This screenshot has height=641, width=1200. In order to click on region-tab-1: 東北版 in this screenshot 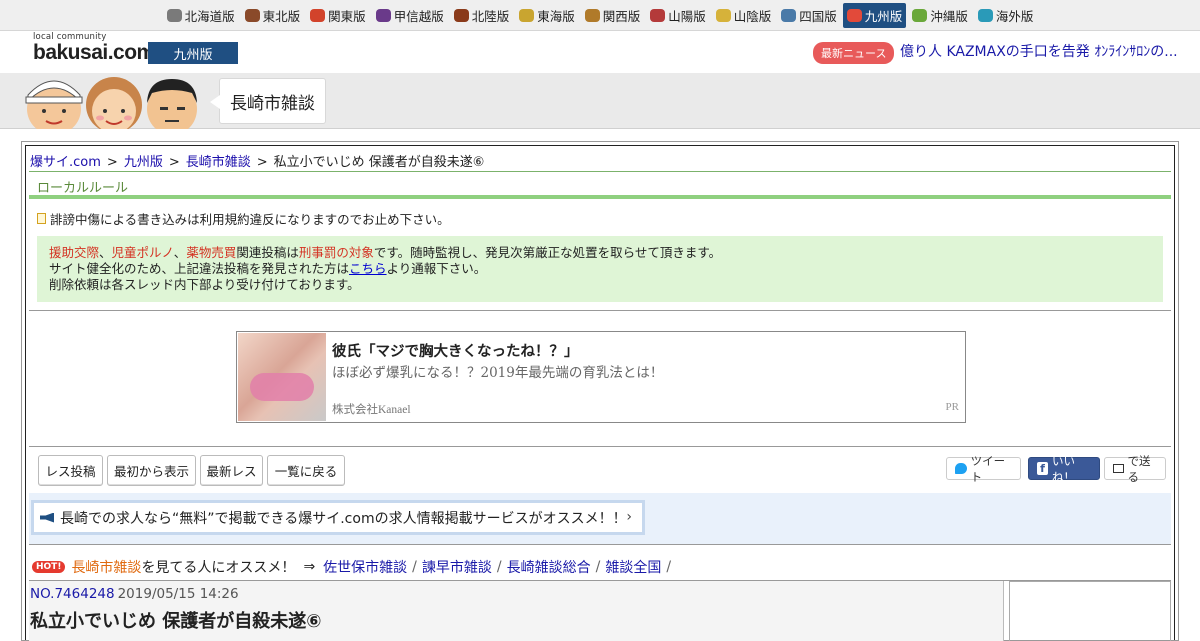, I will do `click(273, 15)`.